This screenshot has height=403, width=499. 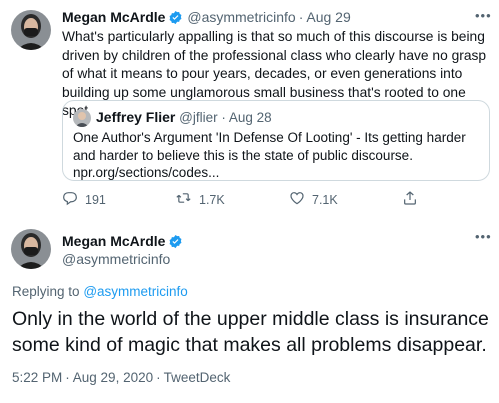 What do you see at coordinates (135, 291) in the screenshot?
I see `replying-to-link: @asymmetricinfo` at bounding box center [135, 291].